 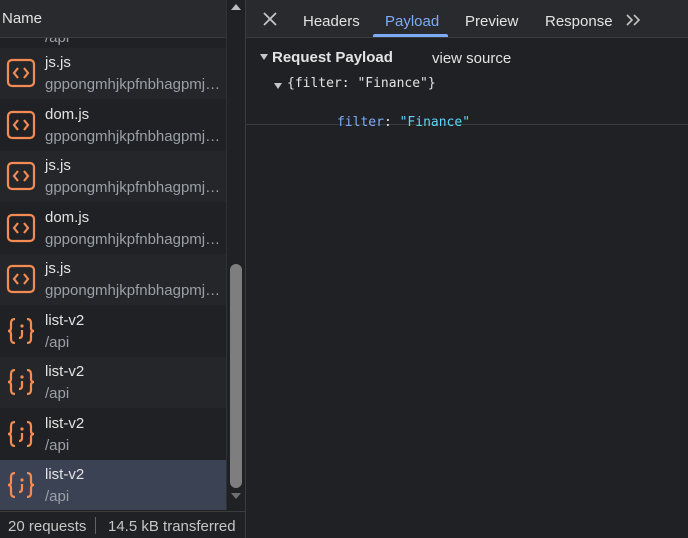 I want to click on scrollbar-thumb, so click(x=236, y=376).